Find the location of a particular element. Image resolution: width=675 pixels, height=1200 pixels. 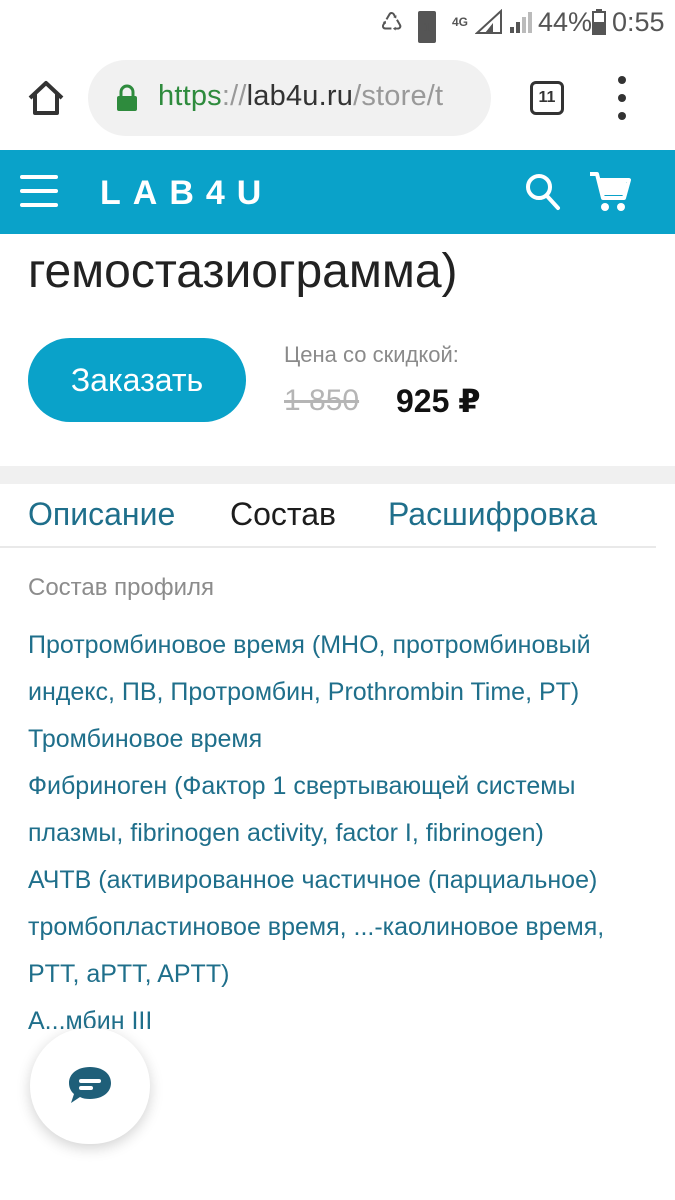

discount-price: 925 ₽ is located at coordinates (438, 401).